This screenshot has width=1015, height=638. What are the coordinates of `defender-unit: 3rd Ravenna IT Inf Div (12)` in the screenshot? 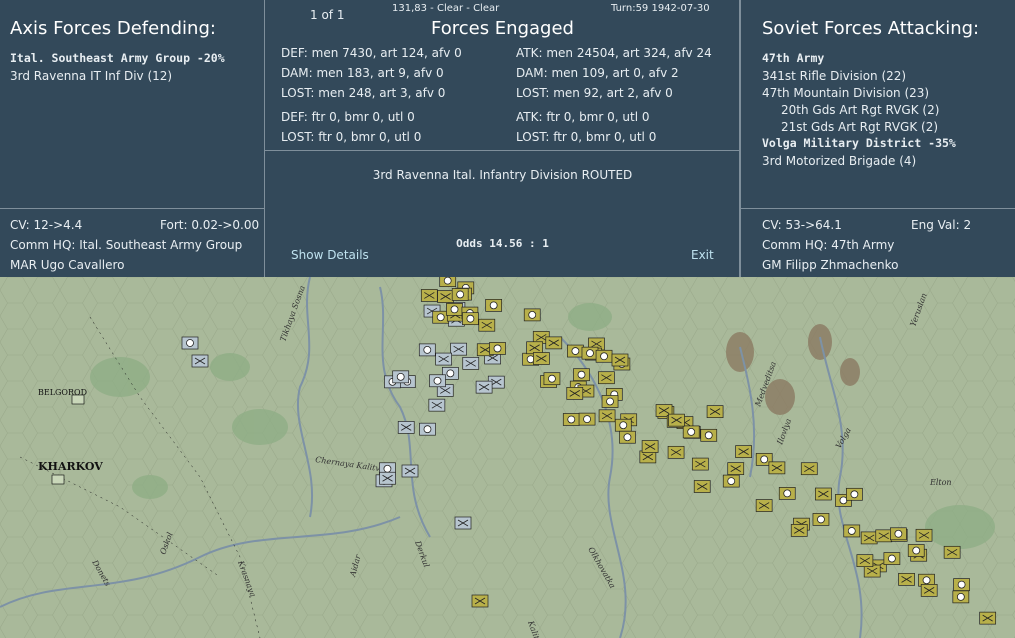 It's located at (91, 76).